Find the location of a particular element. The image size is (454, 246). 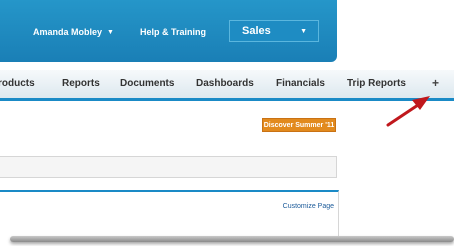

help-label: Help & Training is located at coordinates (173, 32).